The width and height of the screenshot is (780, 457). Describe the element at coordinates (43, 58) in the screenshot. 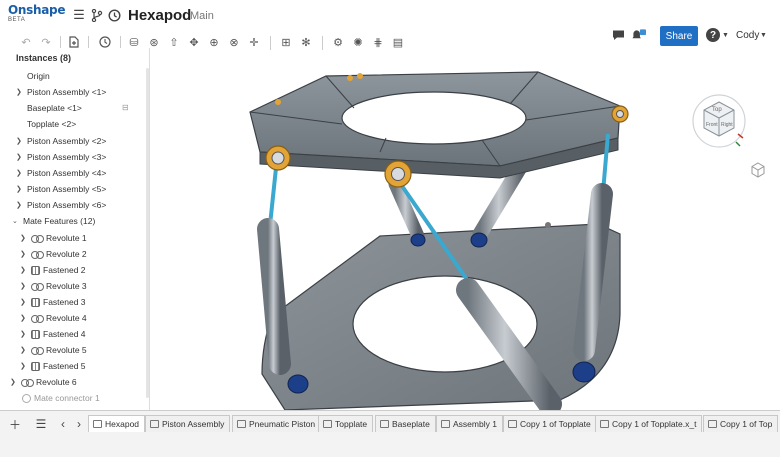

I see `instances-header: Instances (8)` at that location.